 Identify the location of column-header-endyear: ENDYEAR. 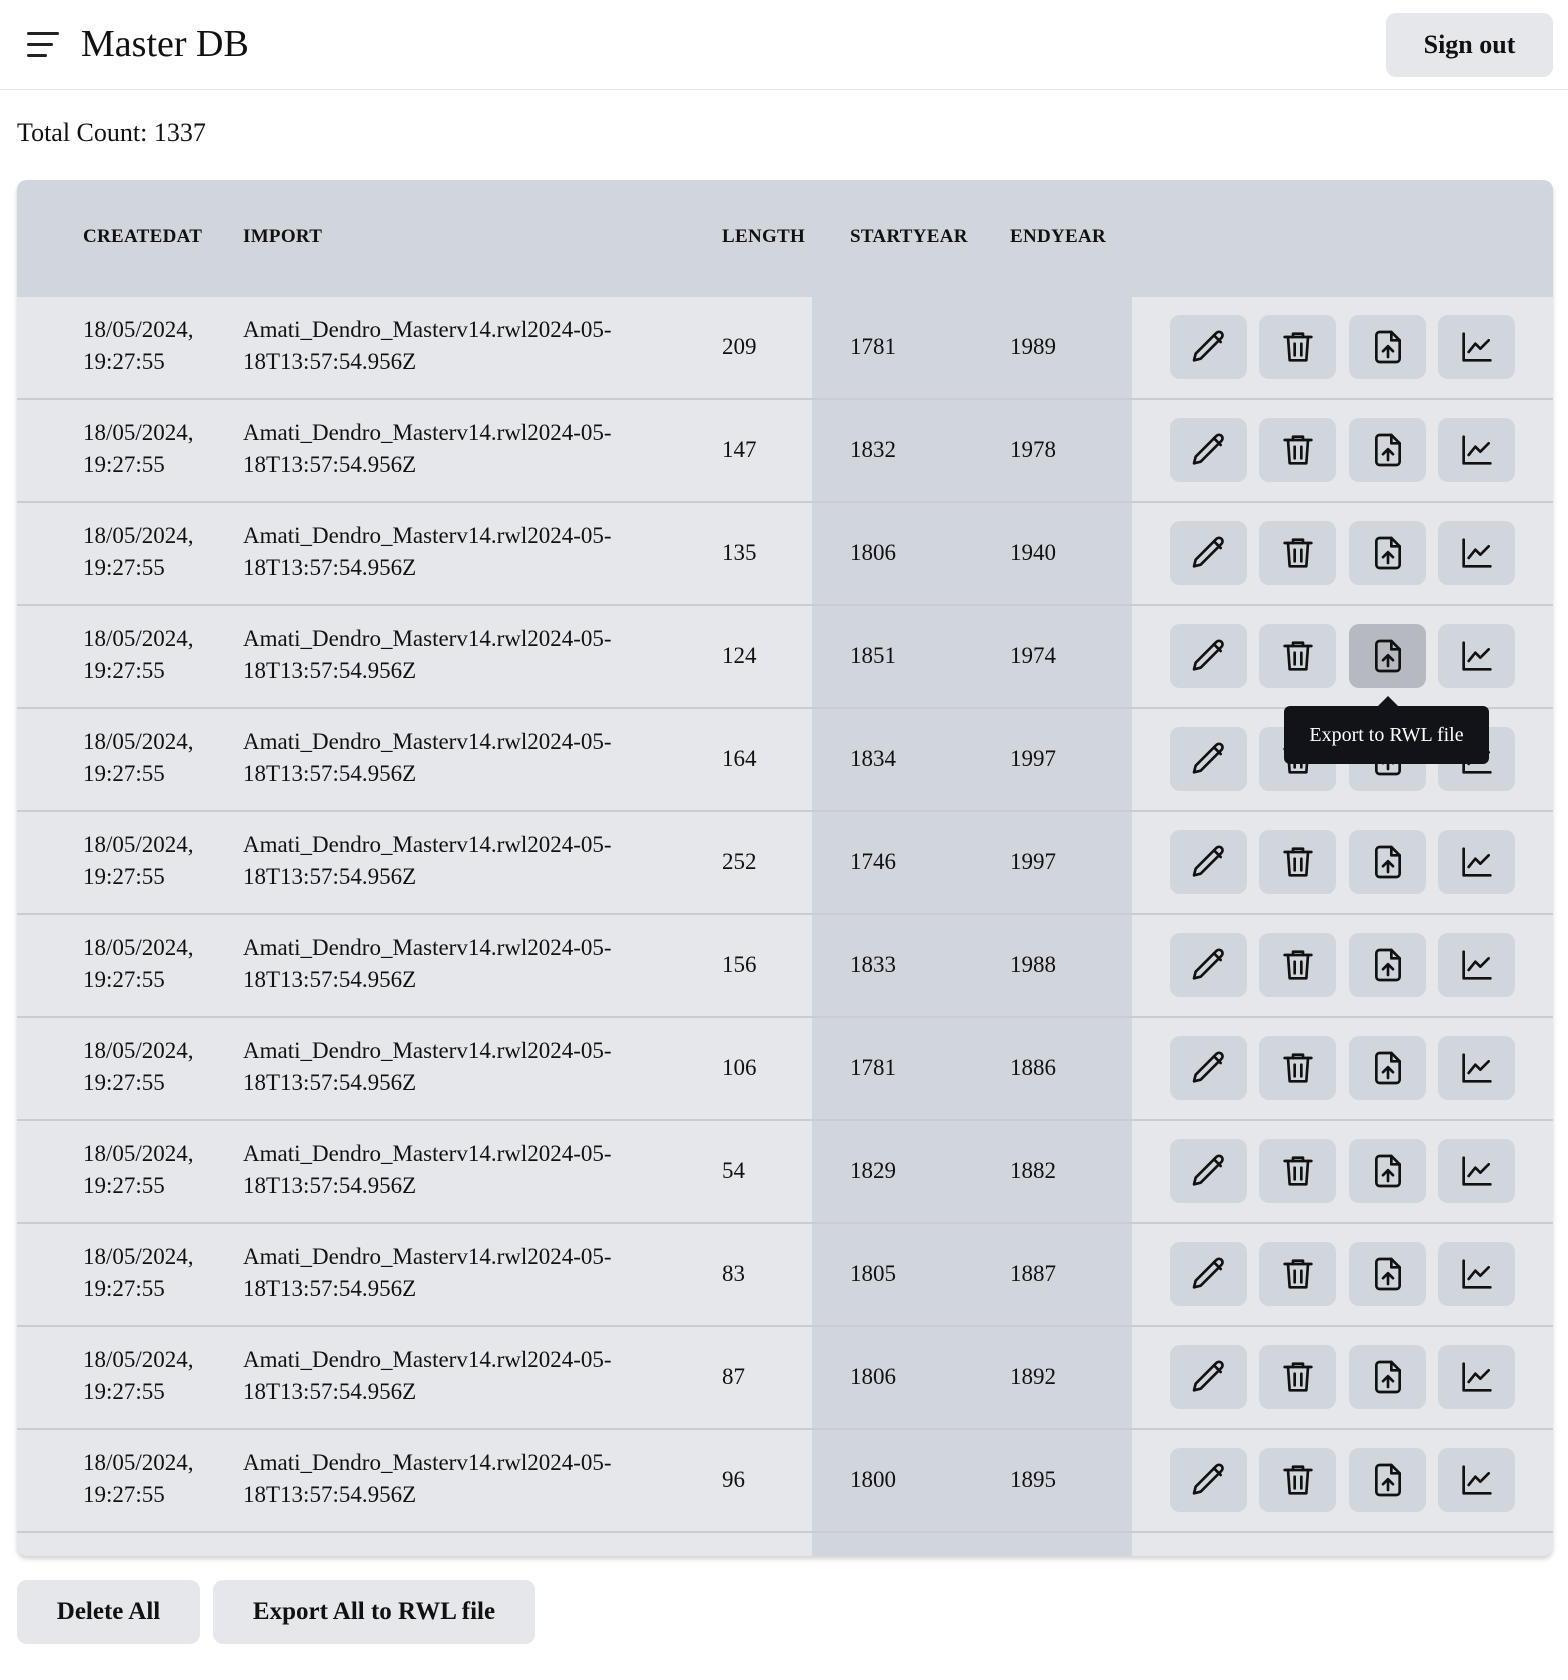
(1058, 236).